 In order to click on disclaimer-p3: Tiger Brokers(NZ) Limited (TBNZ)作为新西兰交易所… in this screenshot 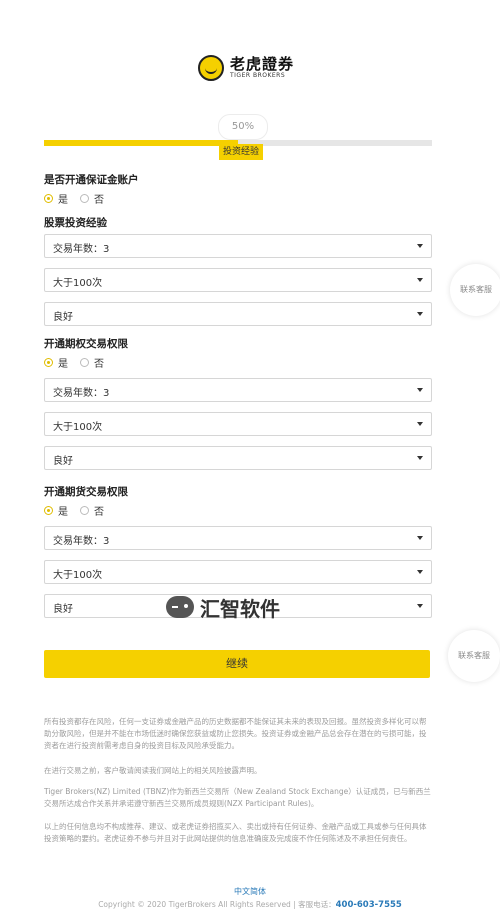, I will do `click(237, 797)`.